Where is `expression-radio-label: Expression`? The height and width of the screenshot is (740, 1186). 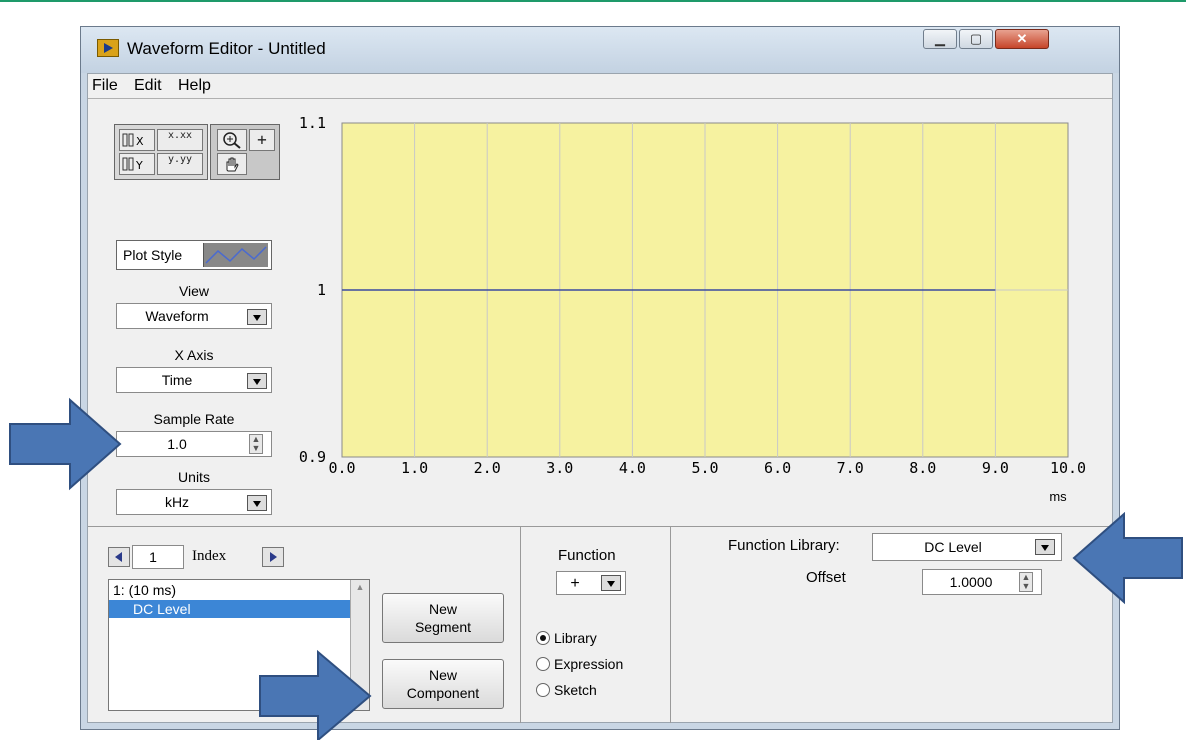
expression-radio-label: Expression is located at coordinates (589, 664).